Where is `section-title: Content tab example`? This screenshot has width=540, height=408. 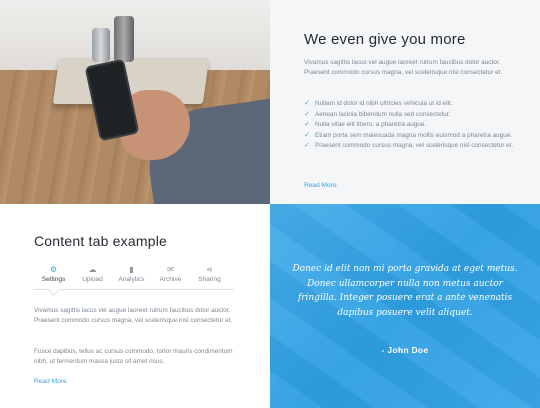
section-title: Content tab example is located at coordinates (100, 241).